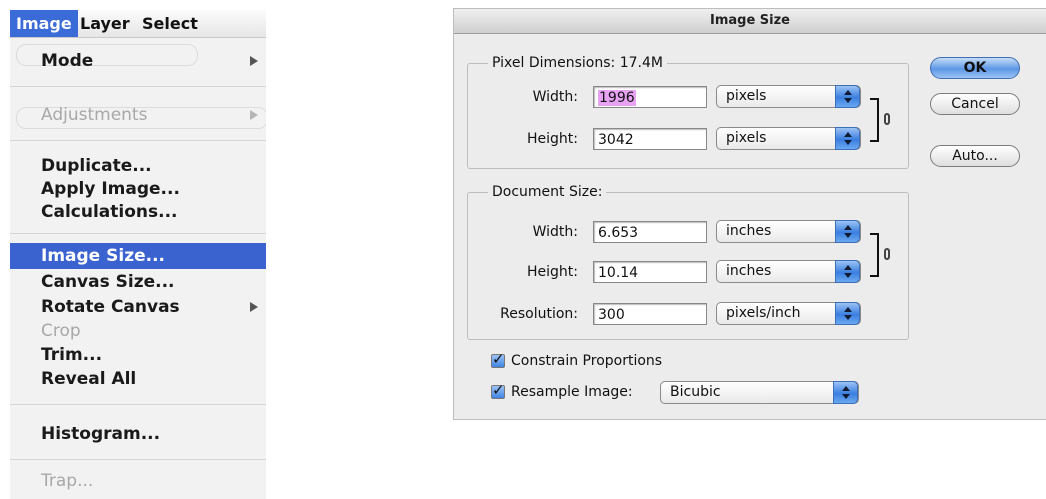 This screenshot has height=499, width=1046. Describe the element at coordinates (788, 271) in the screenshot. I see `doc-height-unit-select: inches` at that location.